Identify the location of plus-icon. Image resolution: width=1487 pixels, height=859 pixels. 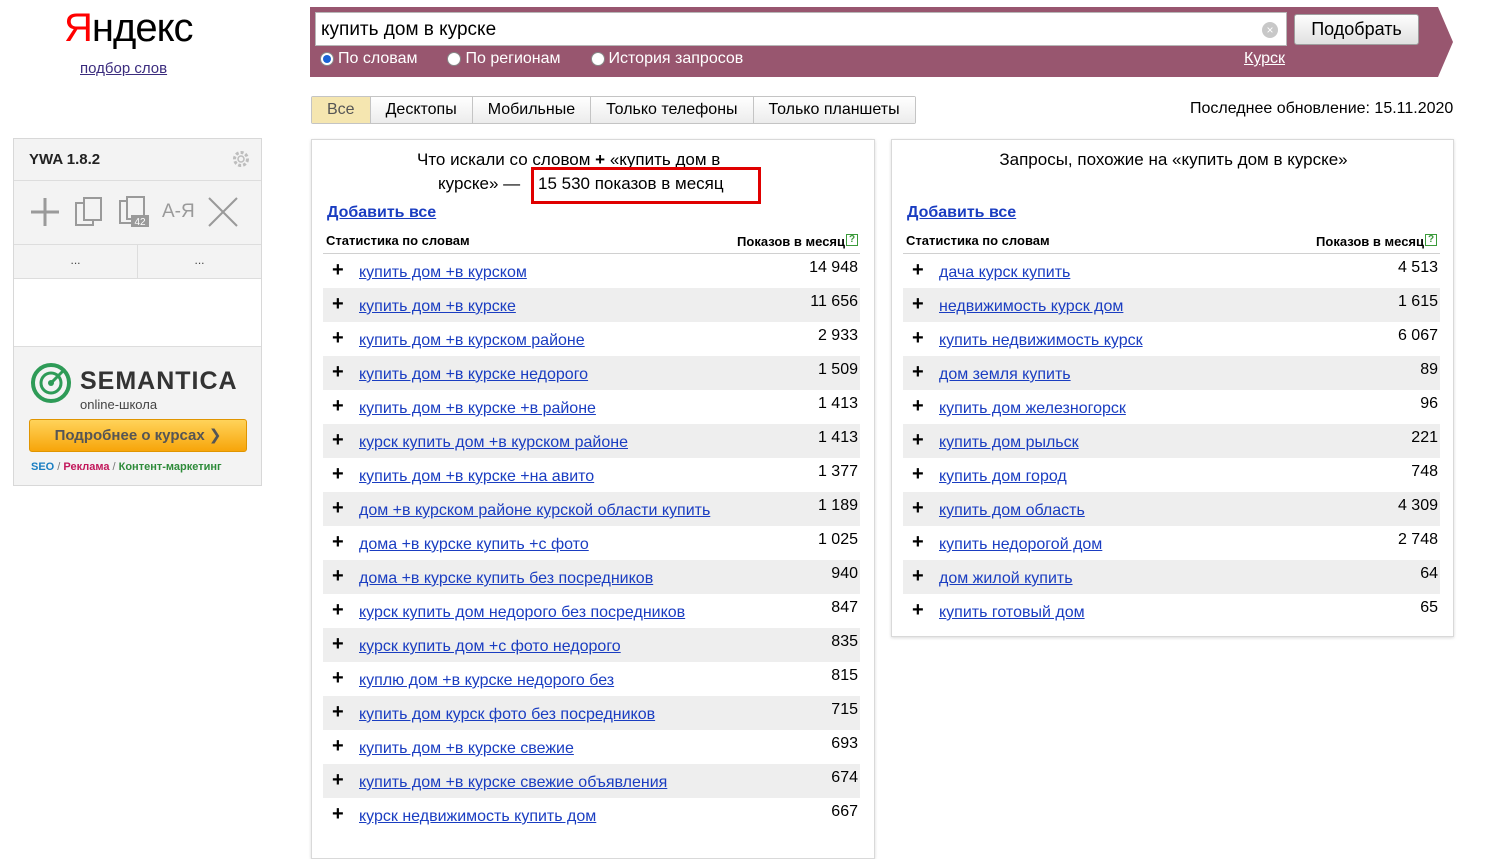
(45, 212).